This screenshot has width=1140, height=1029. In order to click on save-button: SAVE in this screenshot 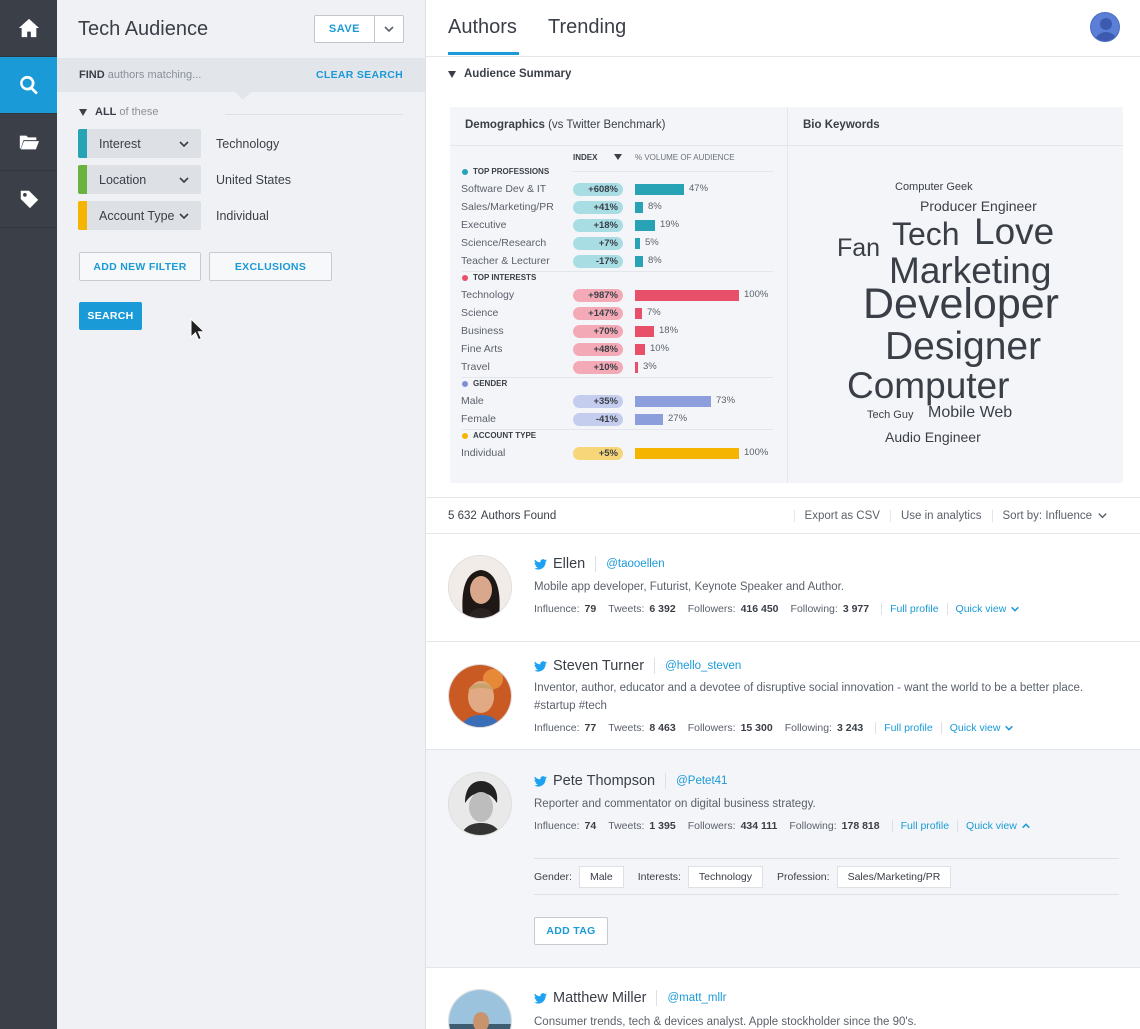, I will do `click(345, 29)`.